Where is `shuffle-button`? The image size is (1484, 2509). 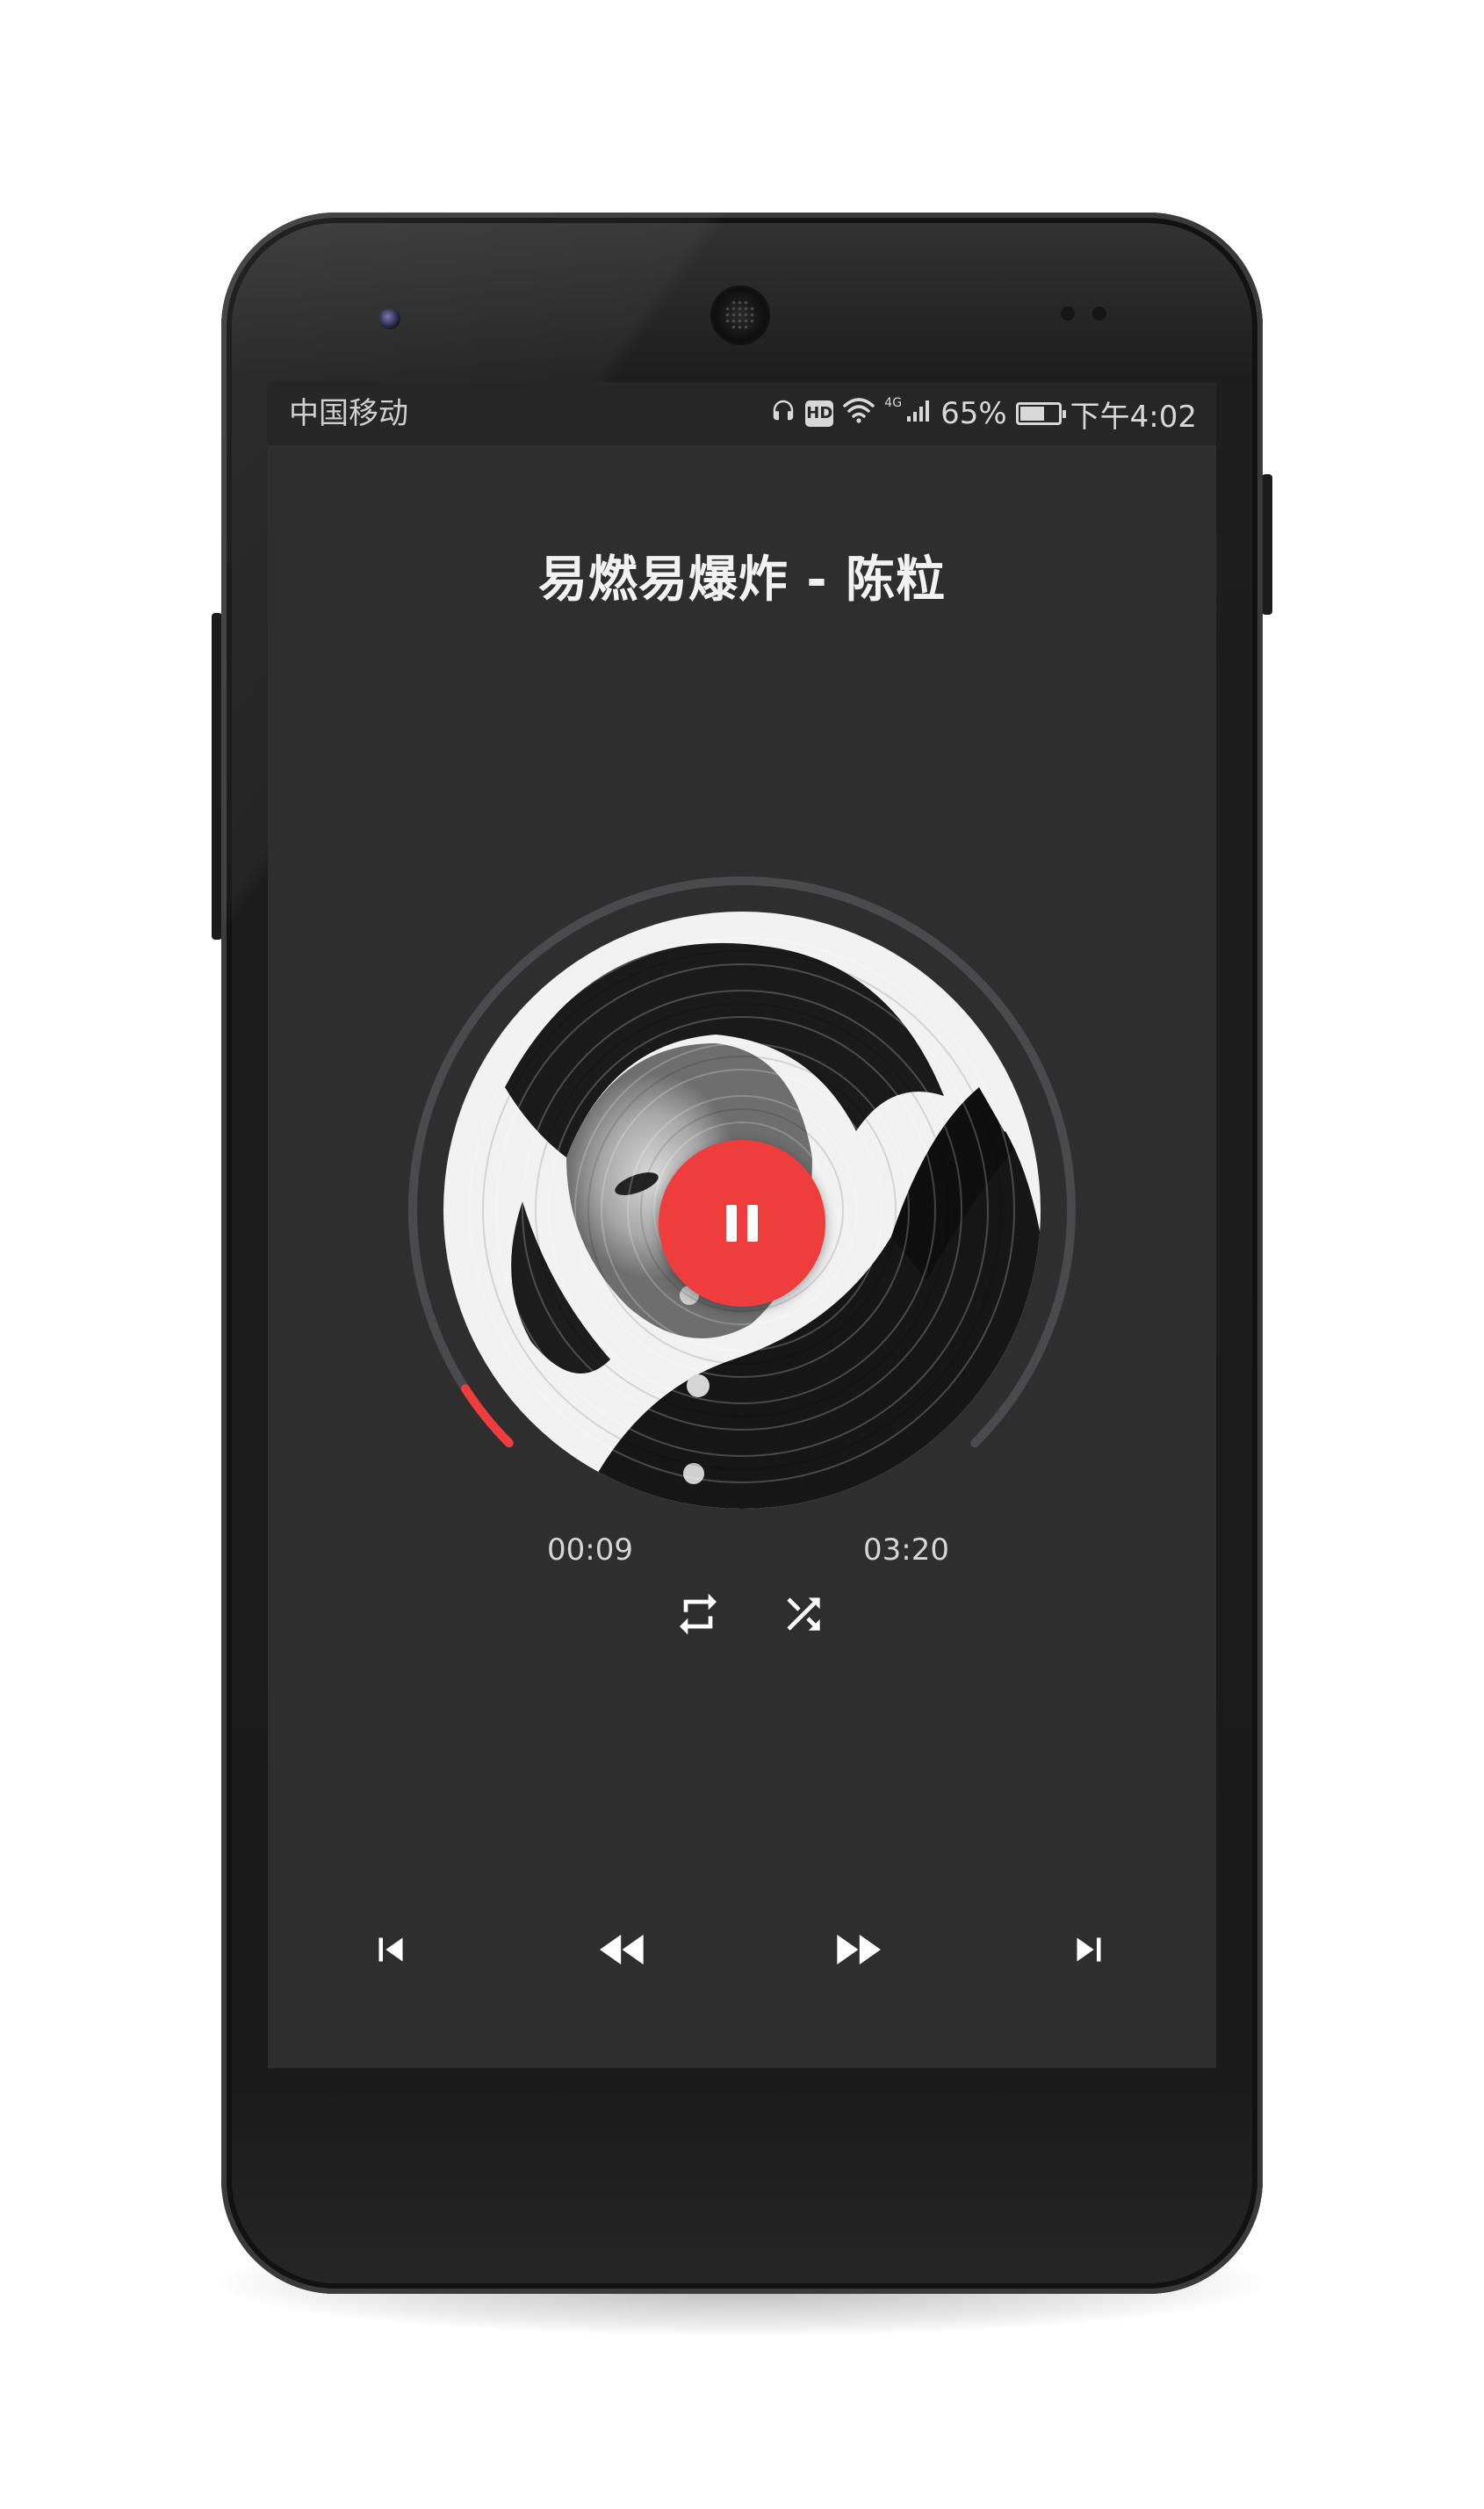 shuffle-button is located at coordinates (803, 1614).